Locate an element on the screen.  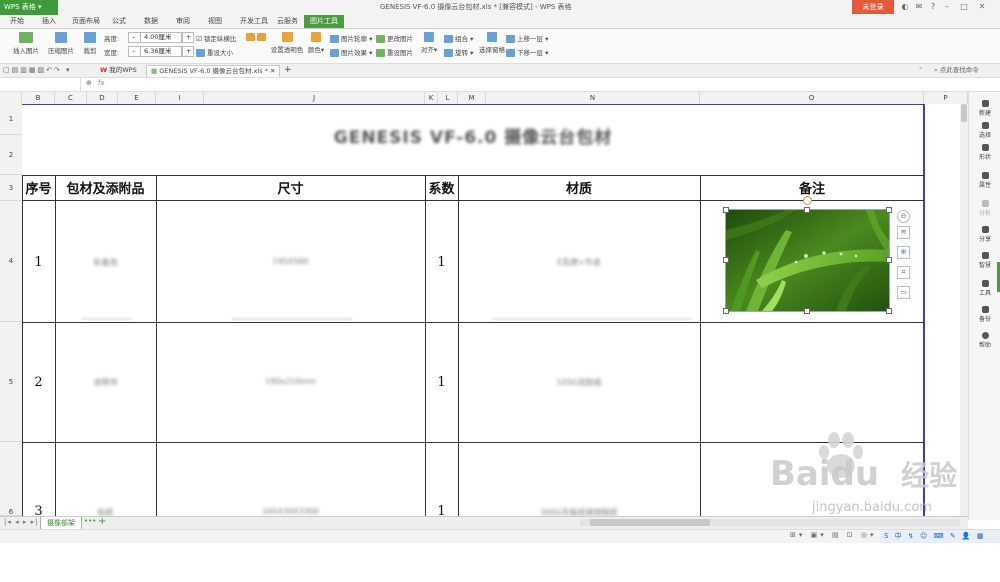
zoom-icon: ⊕ is located at coordinates (89, 83).